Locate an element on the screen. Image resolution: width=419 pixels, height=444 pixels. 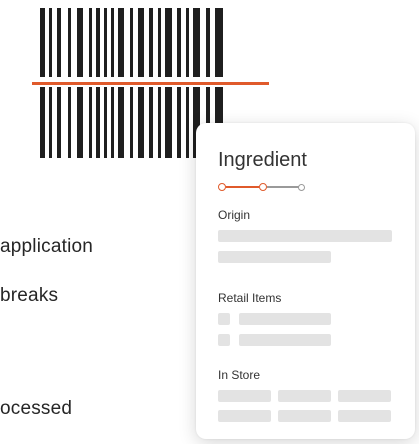
store-section: In Store is located at coordinates (305, 395).